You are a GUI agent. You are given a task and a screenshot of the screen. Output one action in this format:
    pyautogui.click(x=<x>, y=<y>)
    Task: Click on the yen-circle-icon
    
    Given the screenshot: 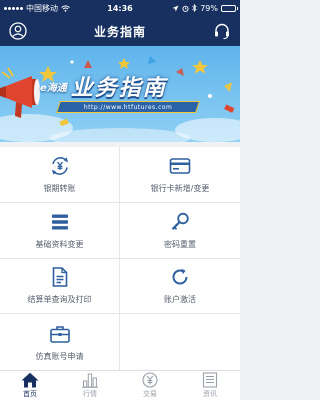 What is the action you would take?
    pyautogui.click(x=150, y=380)
    